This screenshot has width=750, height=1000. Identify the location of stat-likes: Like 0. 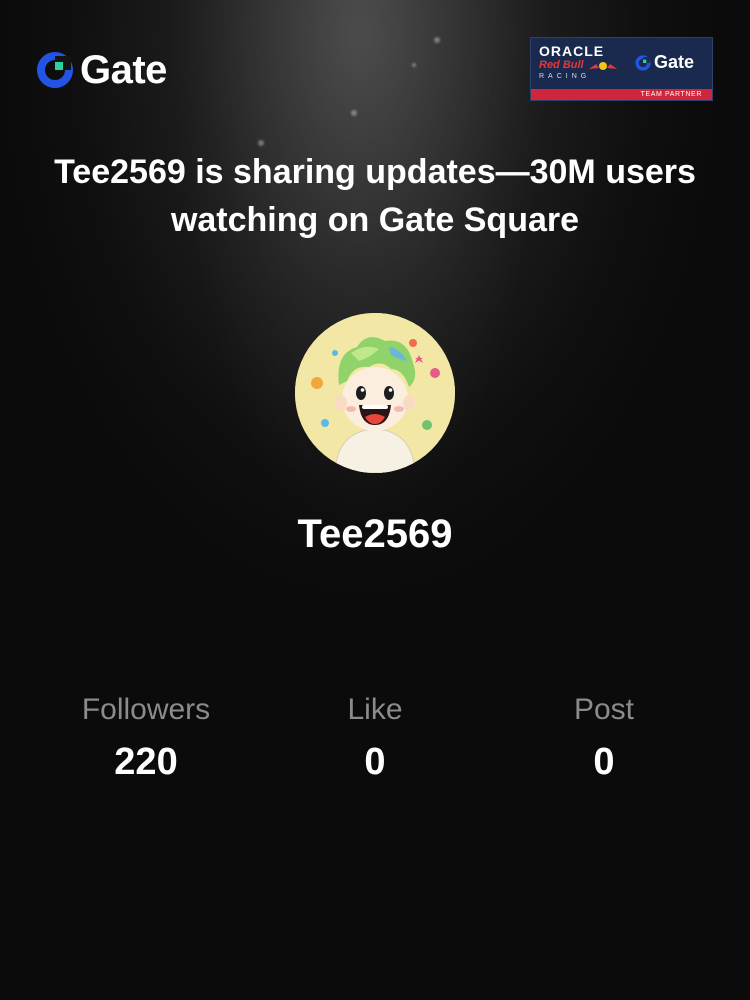
(375, 738).